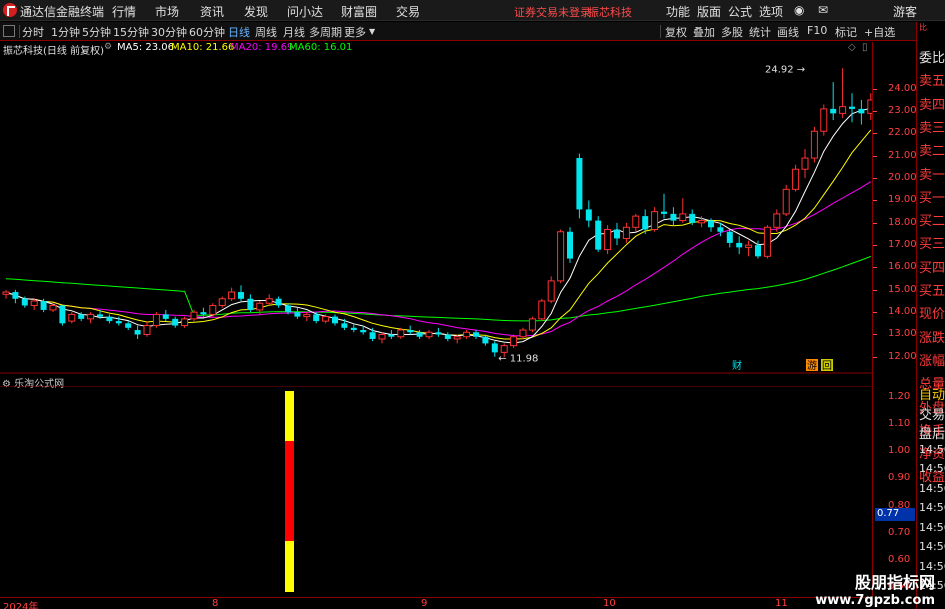 This screenshot has width=945, height=609. I want to click on period-tab-timeshare: 分时, so click(33, 32).